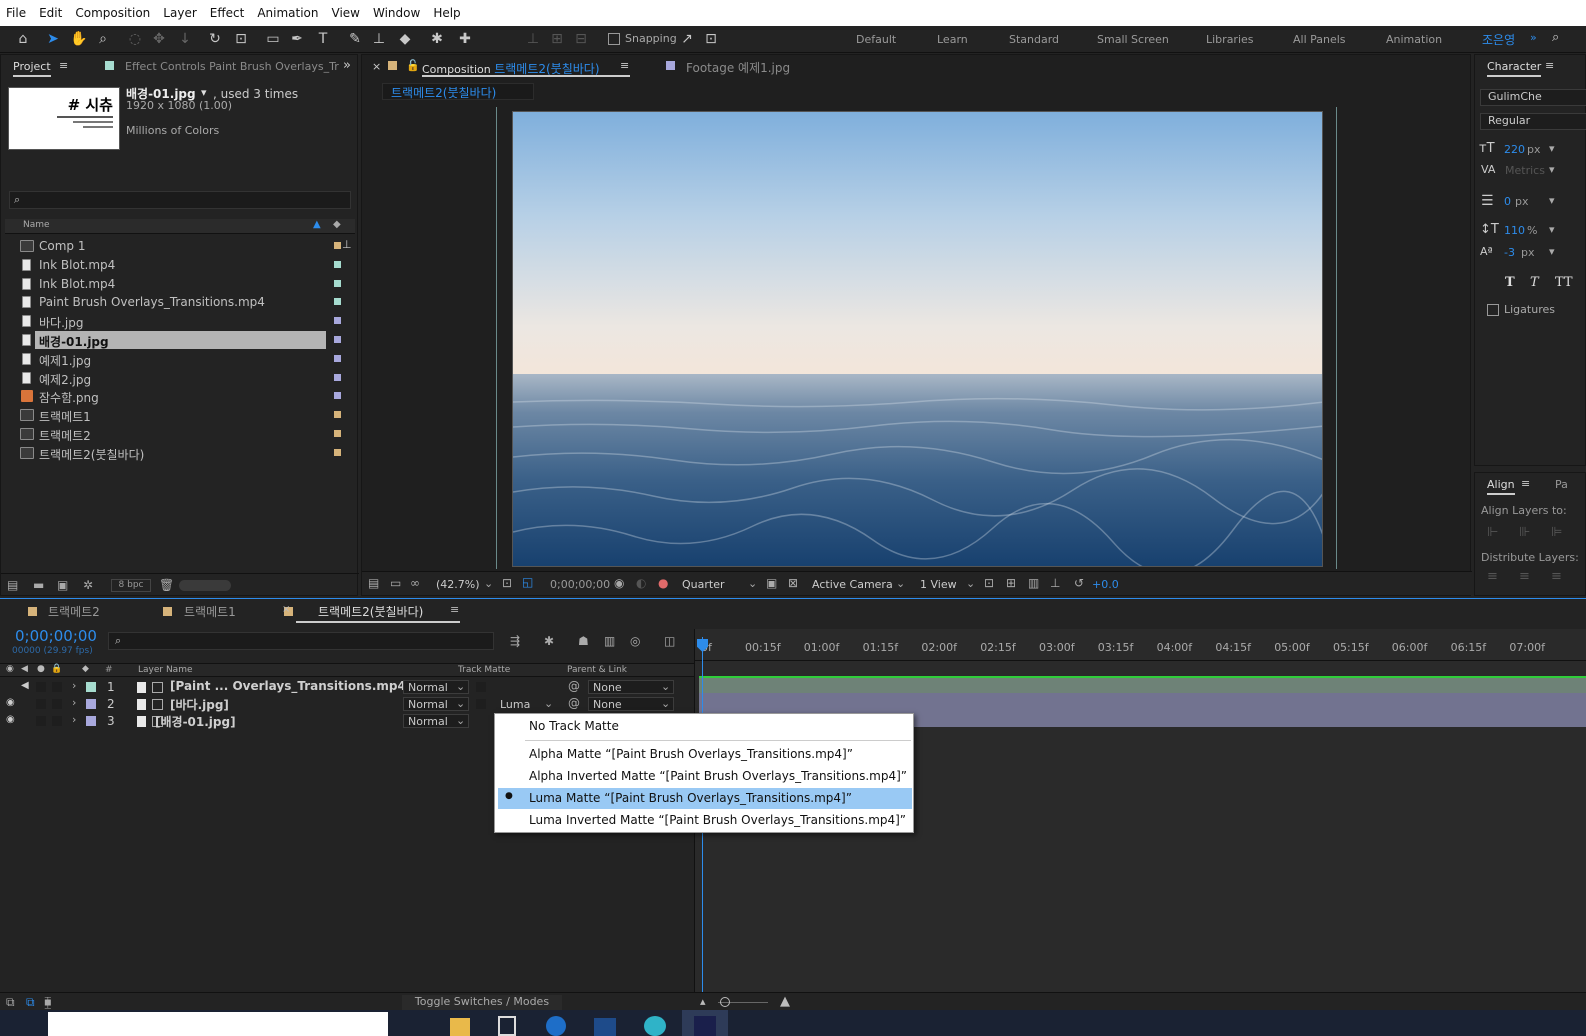 The height and width of the screenshot is (1036, 1586). I want to click on character-menu-icon: ≡, so click(1549, 65).